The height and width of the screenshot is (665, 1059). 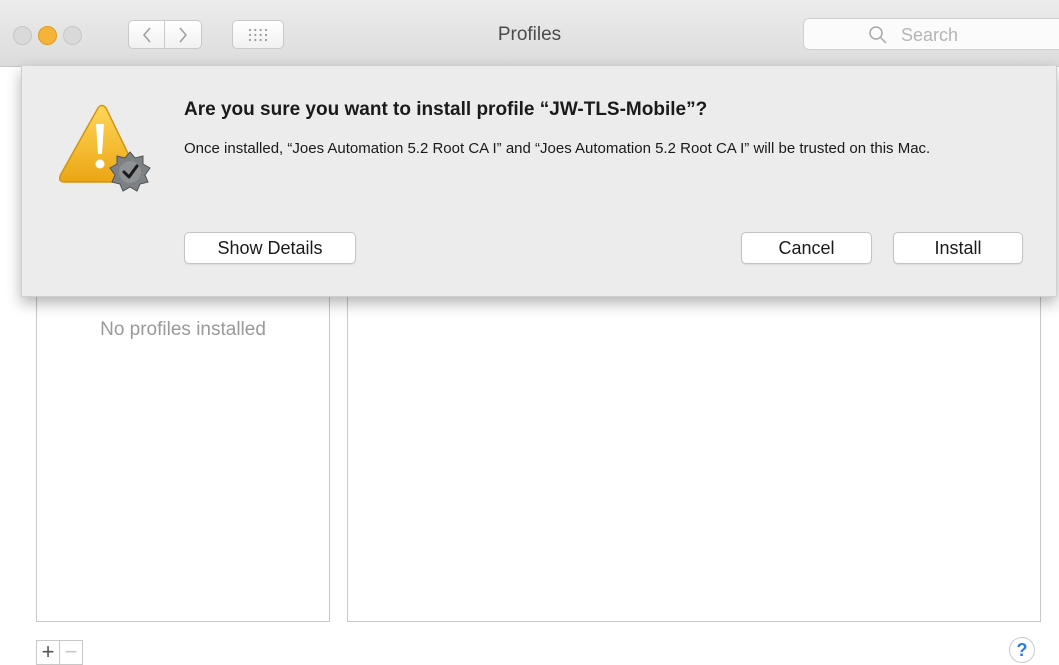 I want to click on empty-list-text: No profiles installed, so click(x=183, y=329).